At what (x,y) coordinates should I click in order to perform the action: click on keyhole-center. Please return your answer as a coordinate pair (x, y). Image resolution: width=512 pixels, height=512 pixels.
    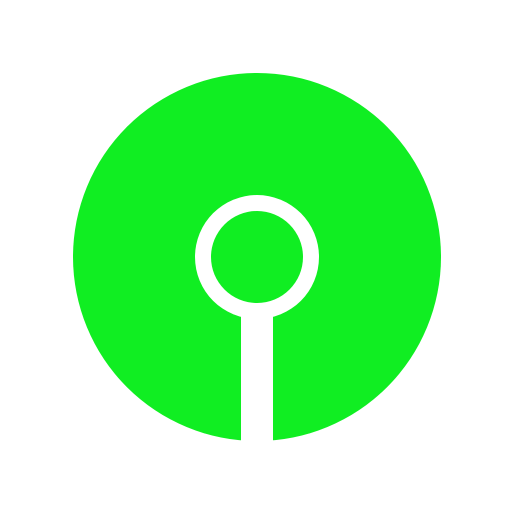
    Looking at the image, I should click on (257, 257).